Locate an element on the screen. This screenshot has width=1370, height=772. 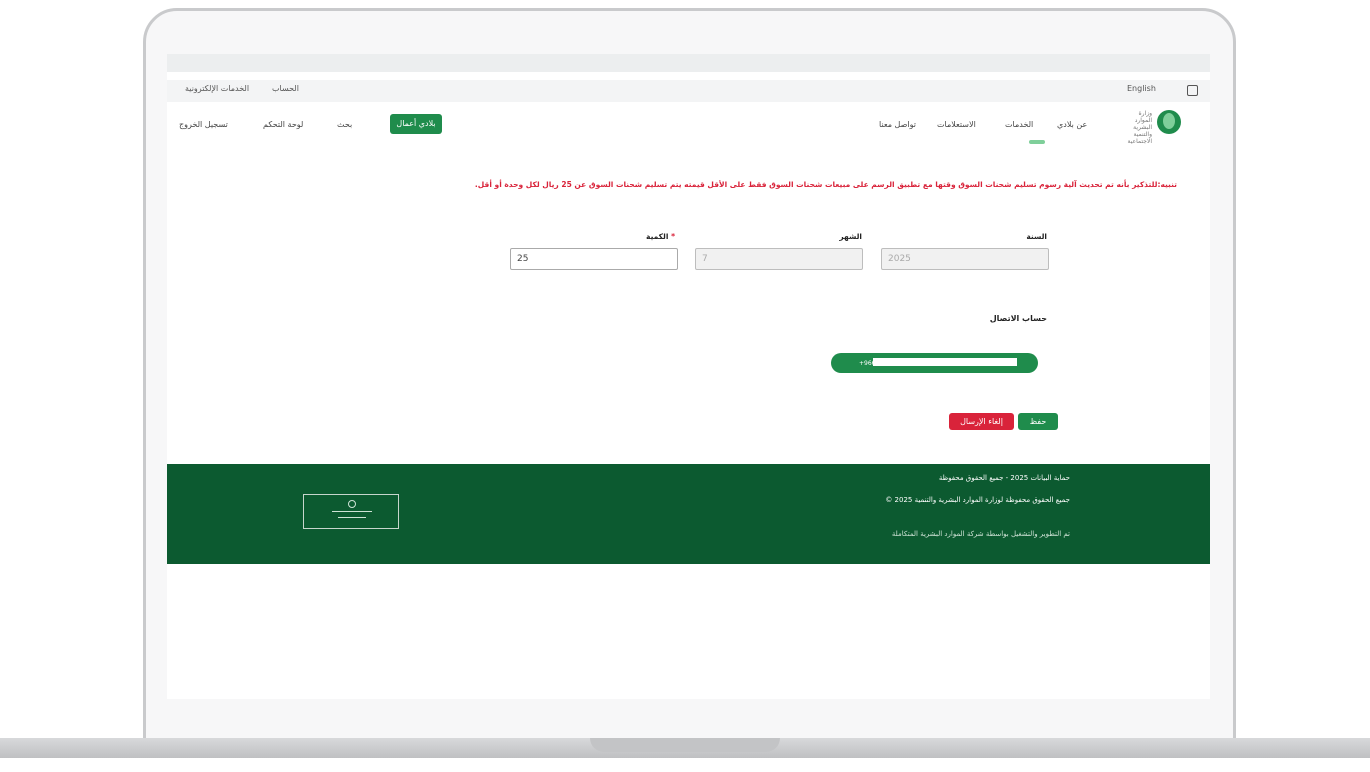
cancel-submission-button: إلغاء الإرسال is located at coordinates (981, 421).